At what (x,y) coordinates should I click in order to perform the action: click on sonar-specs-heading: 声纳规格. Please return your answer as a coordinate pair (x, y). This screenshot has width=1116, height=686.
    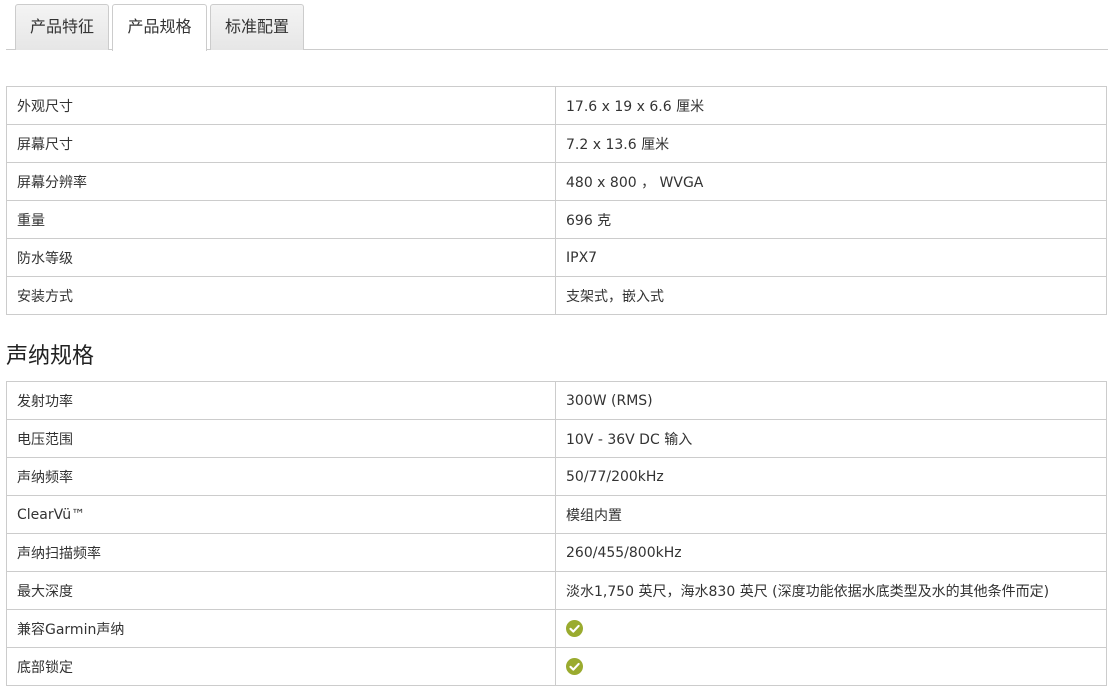
    Looking at the image, I should click on (50, 356).